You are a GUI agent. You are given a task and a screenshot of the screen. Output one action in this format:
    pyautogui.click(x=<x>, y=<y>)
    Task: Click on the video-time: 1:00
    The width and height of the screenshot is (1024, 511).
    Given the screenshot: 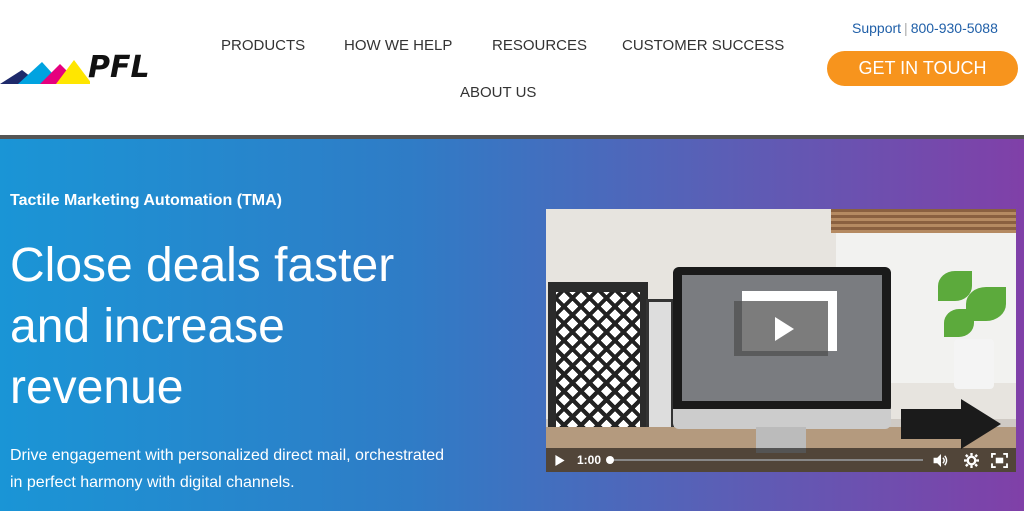 What is the action you would take?
    pyautogui.click(x=589, y=460)
    